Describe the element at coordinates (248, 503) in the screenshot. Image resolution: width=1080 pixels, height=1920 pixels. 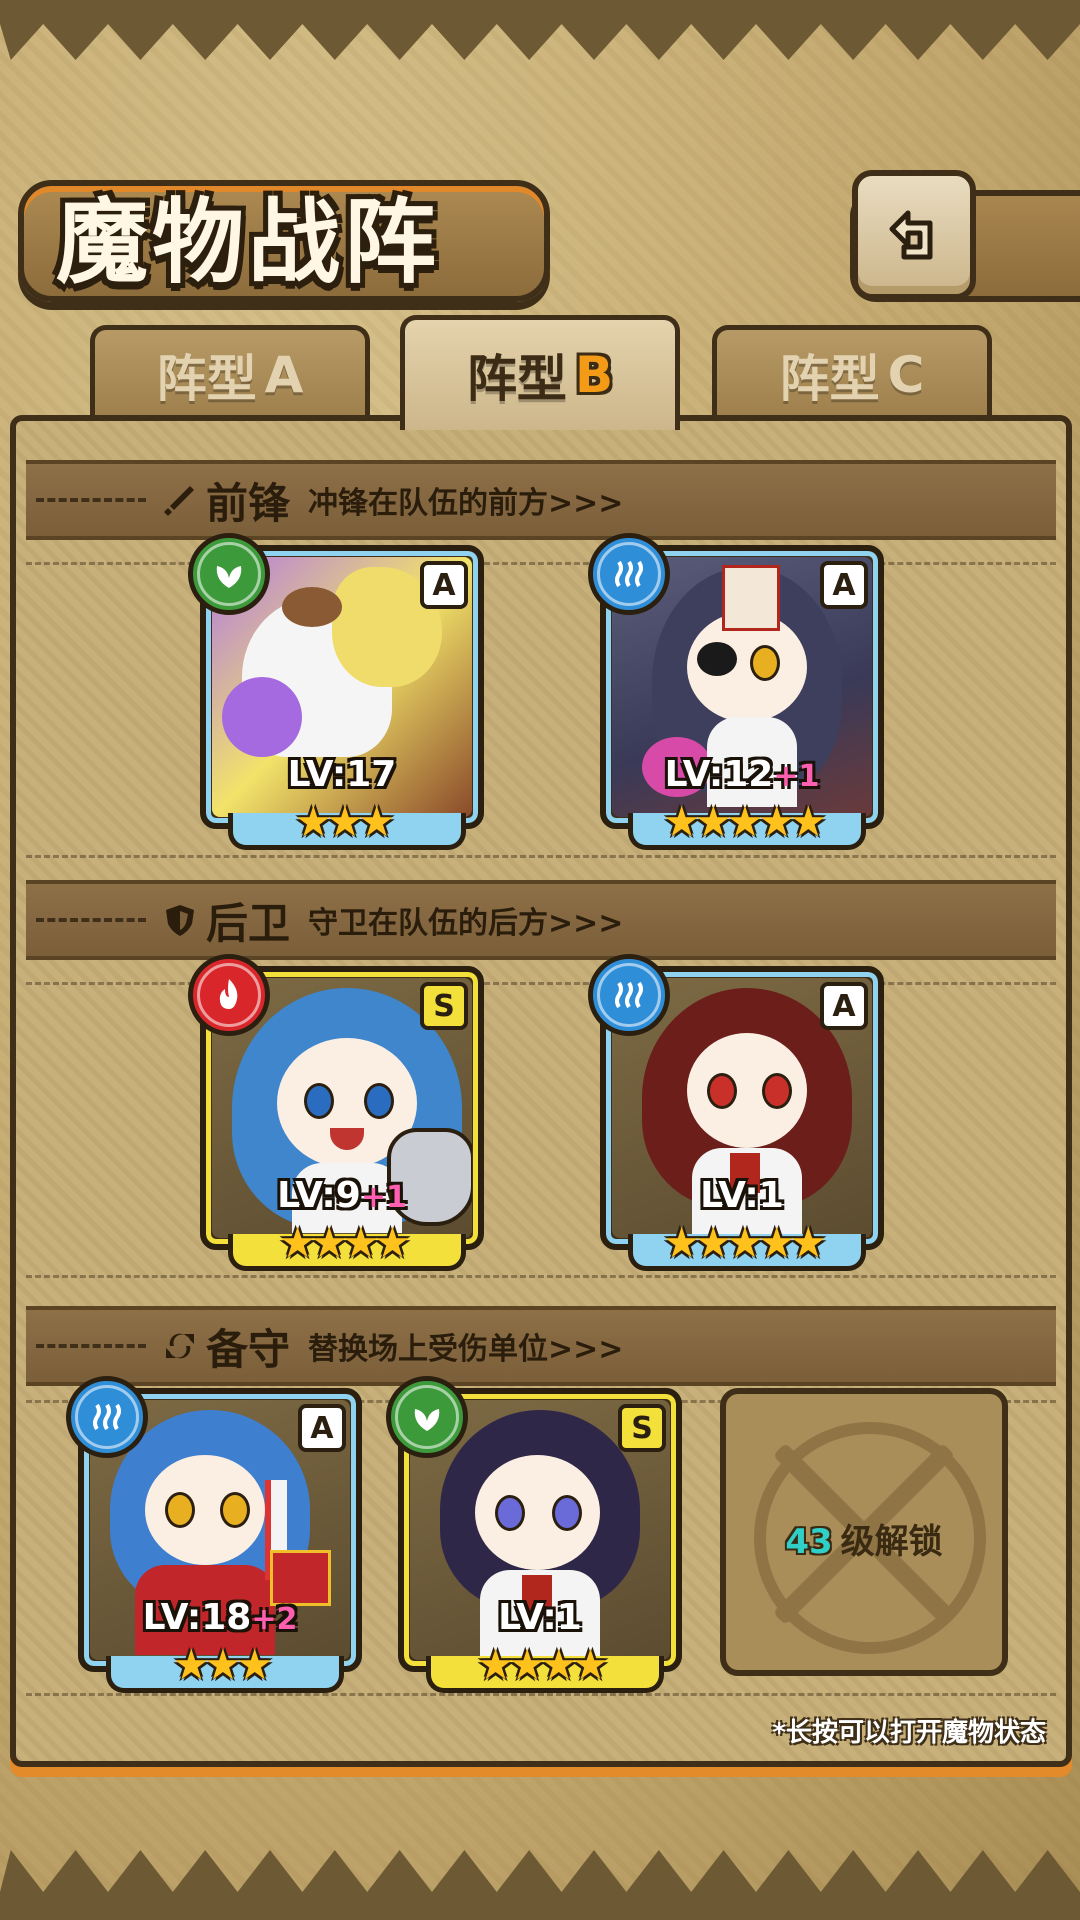
I see `section-title: 前锋` at that location.